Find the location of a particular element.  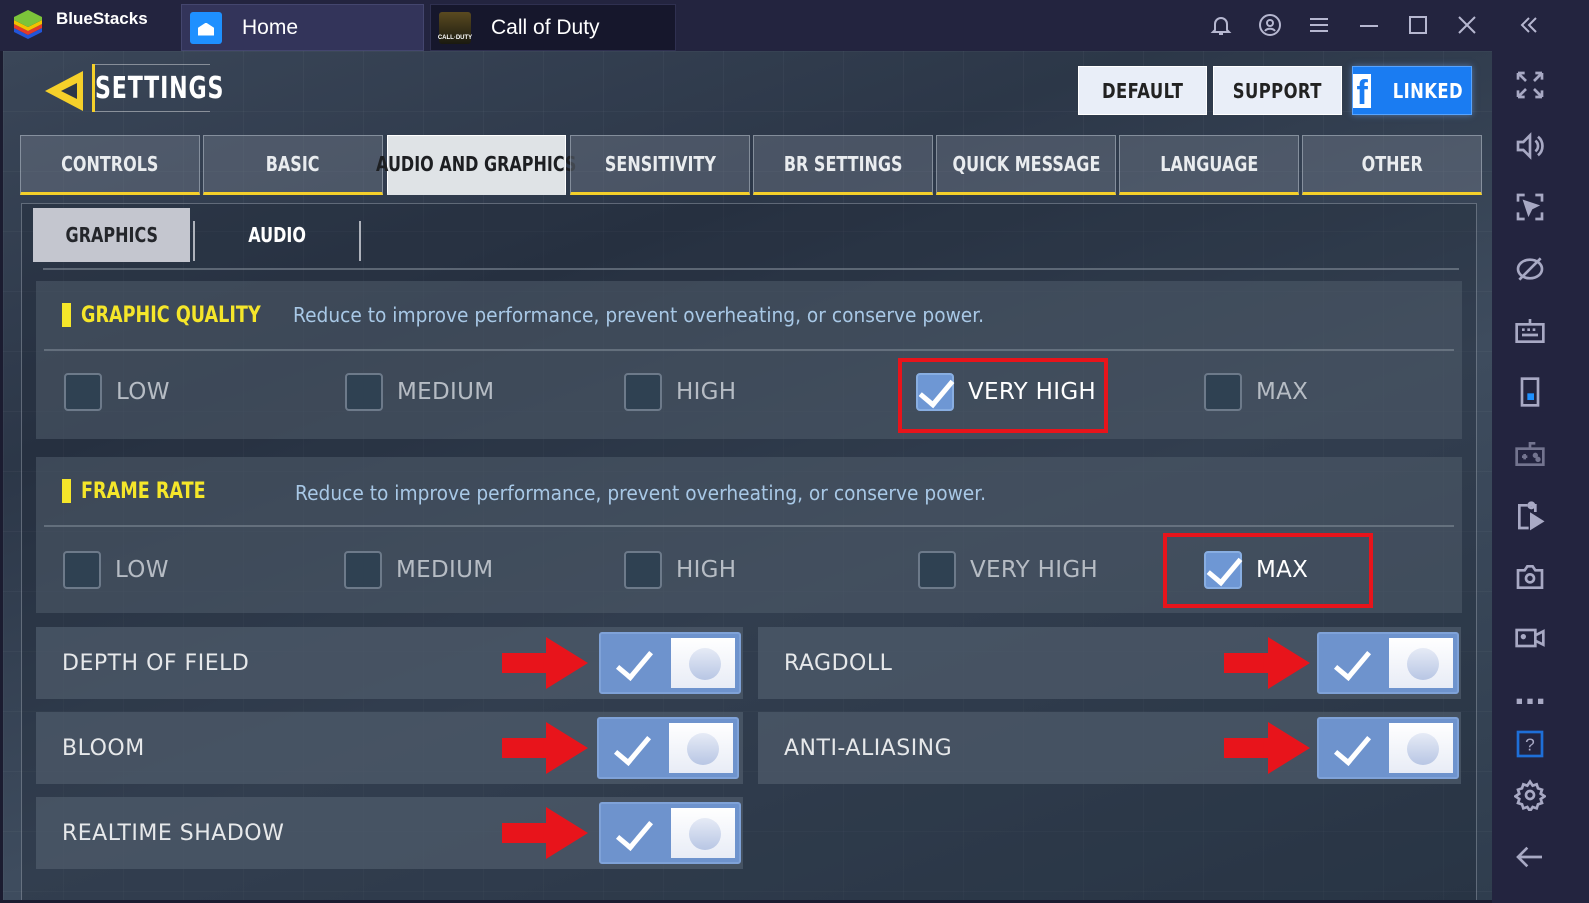

record-video-icon is located at coordinates (1530, 638).